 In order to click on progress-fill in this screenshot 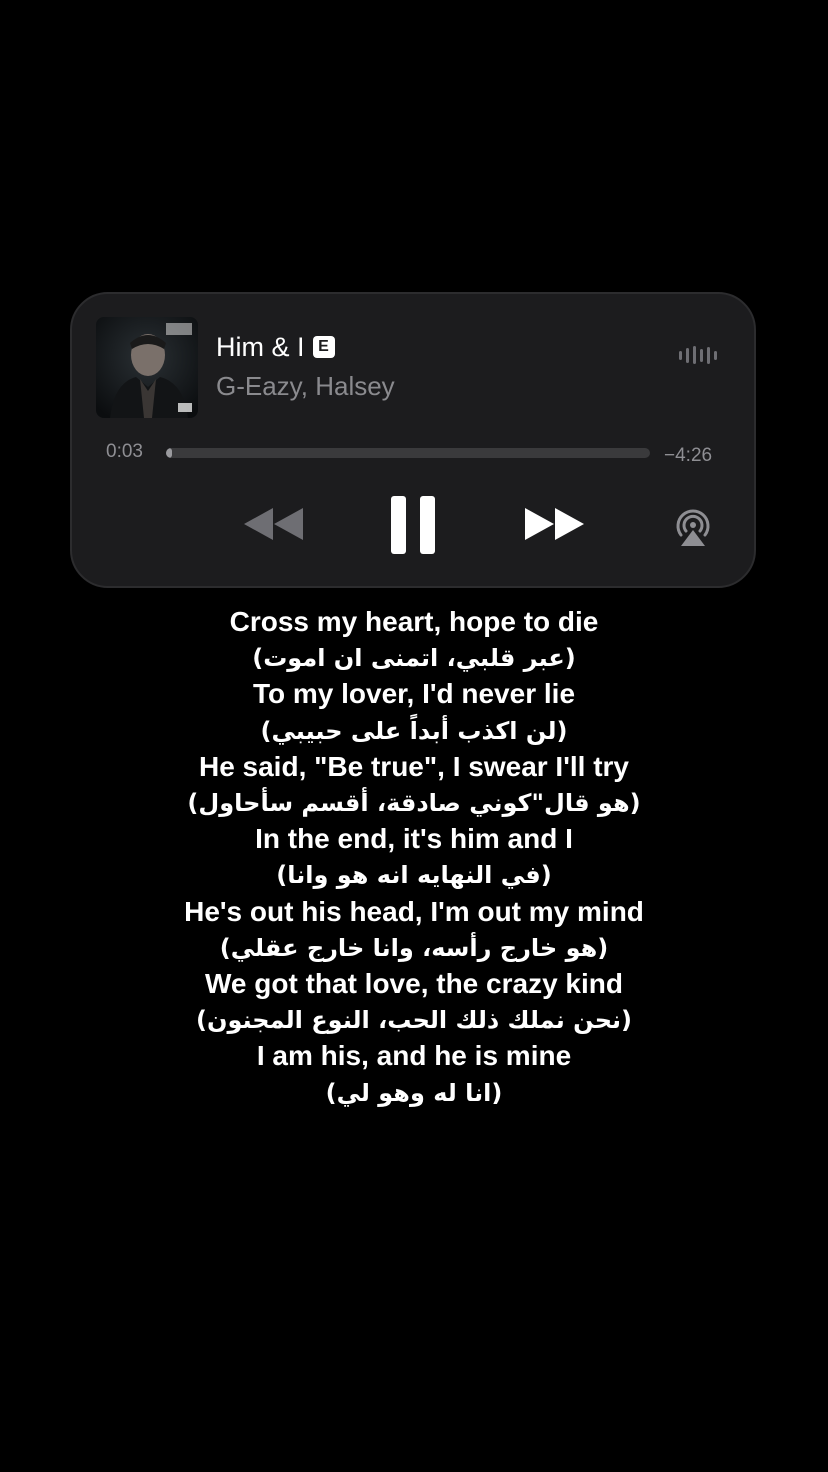, I will do `click(169, 453)`.